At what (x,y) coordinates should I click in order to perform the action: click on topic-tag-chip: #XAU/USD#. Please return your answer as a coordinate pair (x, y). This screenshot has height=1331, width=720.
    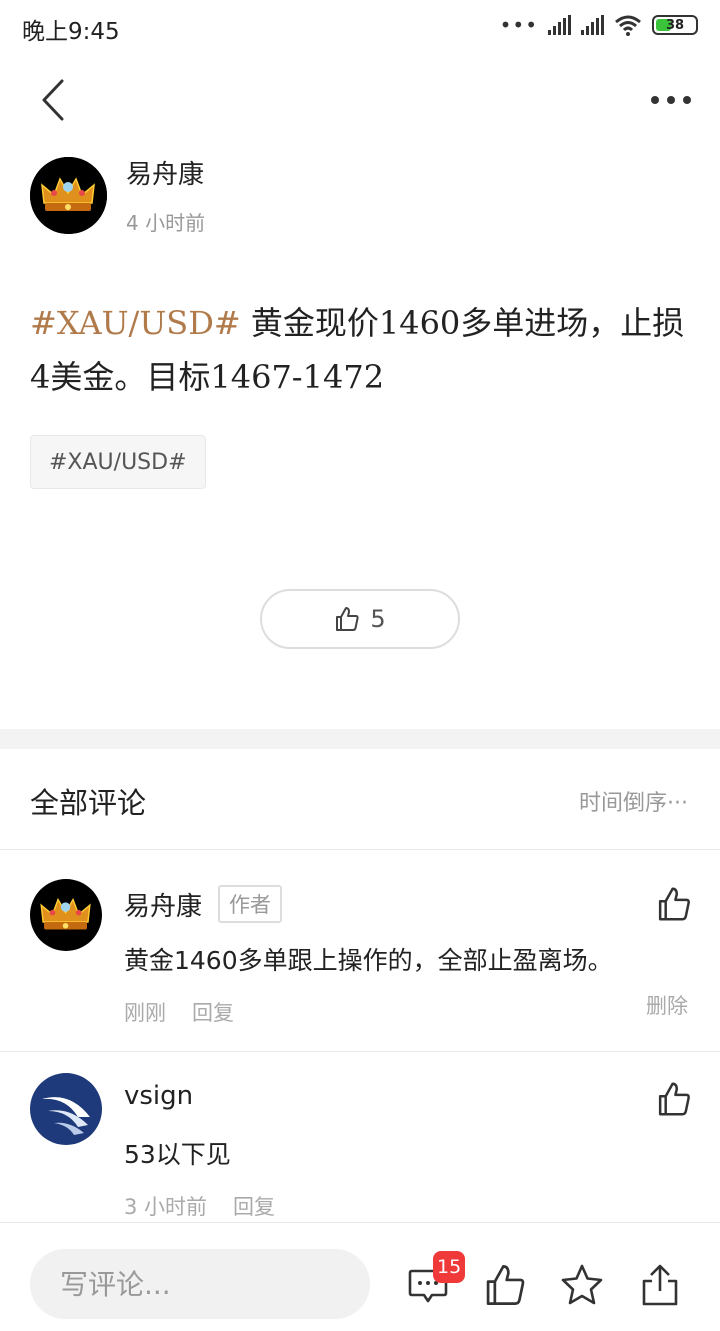
    Looking at the image, I should click on (118, 462).